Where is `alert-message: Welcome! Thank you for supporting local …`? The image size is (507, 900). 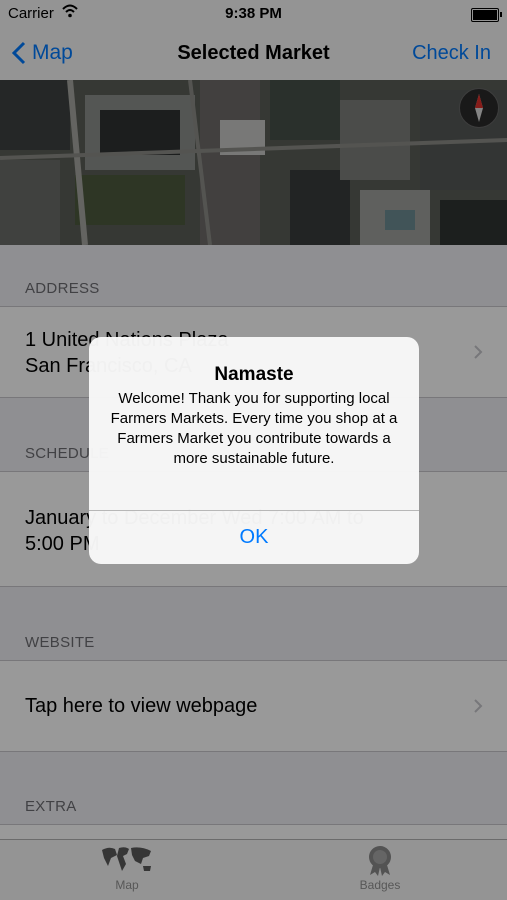 alert-message: Welcome! Thank you for supporting local … is located at coordinates (254, 428).